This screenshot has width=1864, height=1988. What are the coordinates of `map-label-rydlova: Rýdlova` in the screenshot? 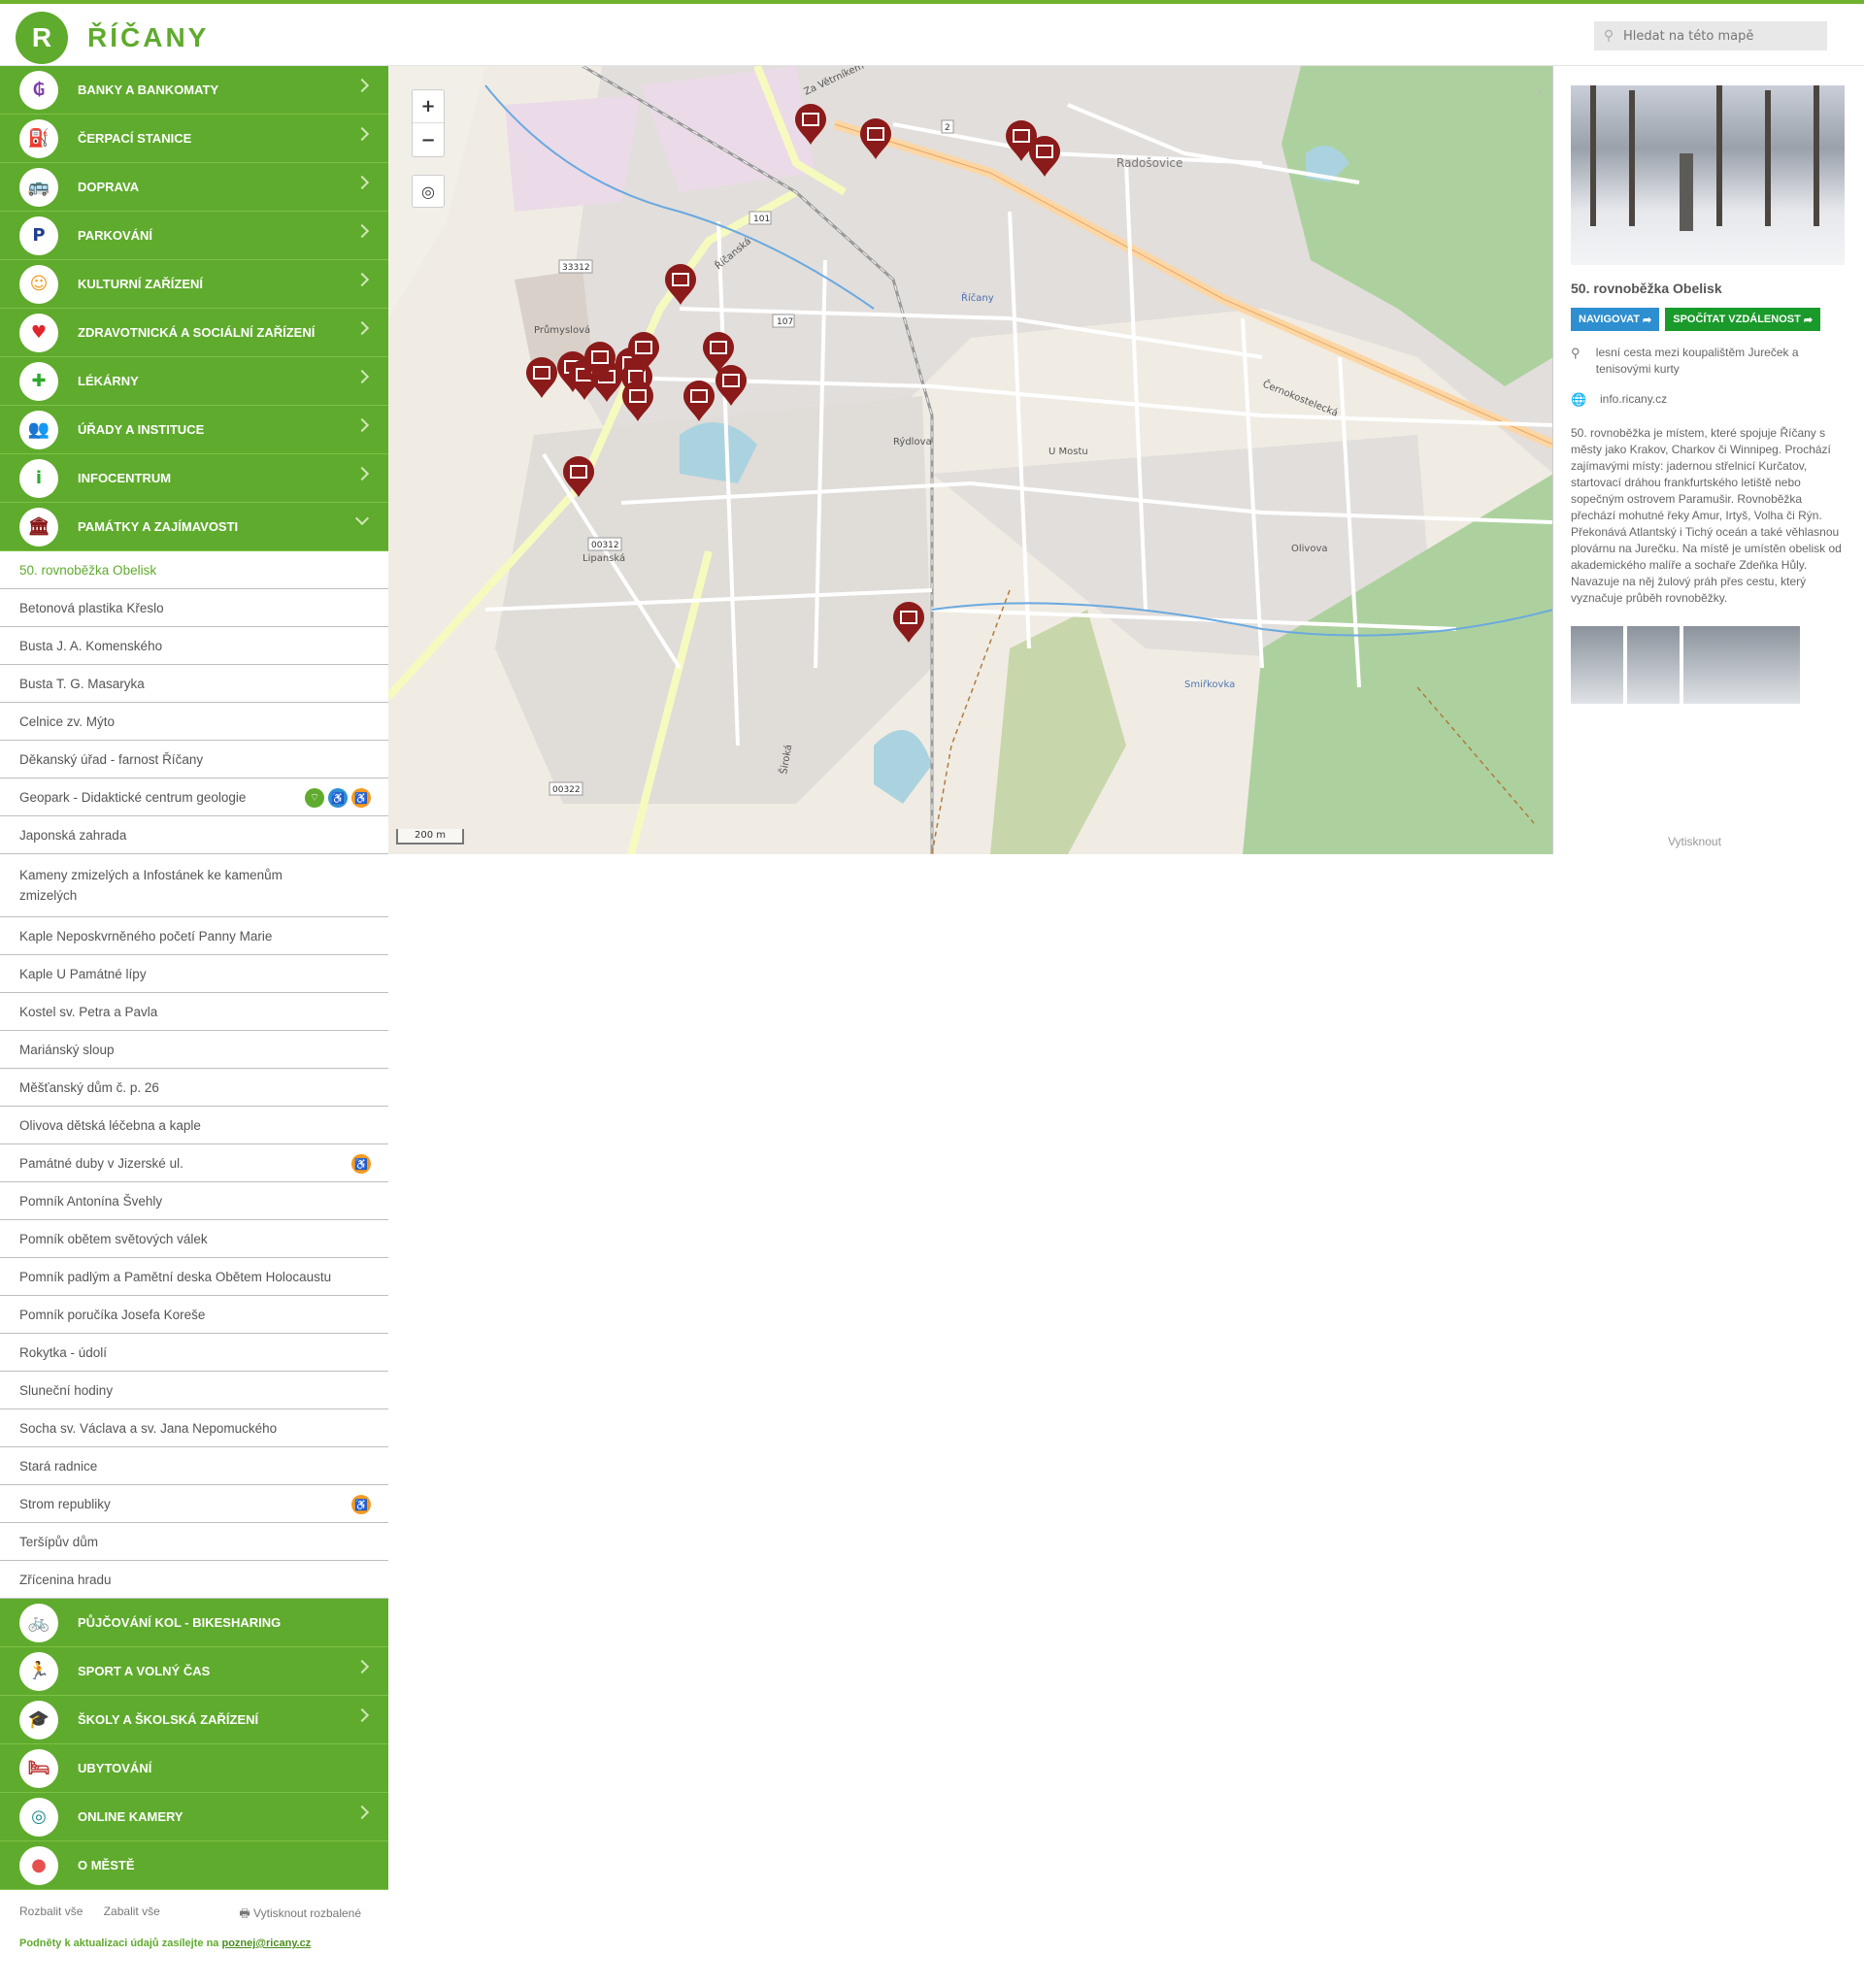 It's located at (912, 442).